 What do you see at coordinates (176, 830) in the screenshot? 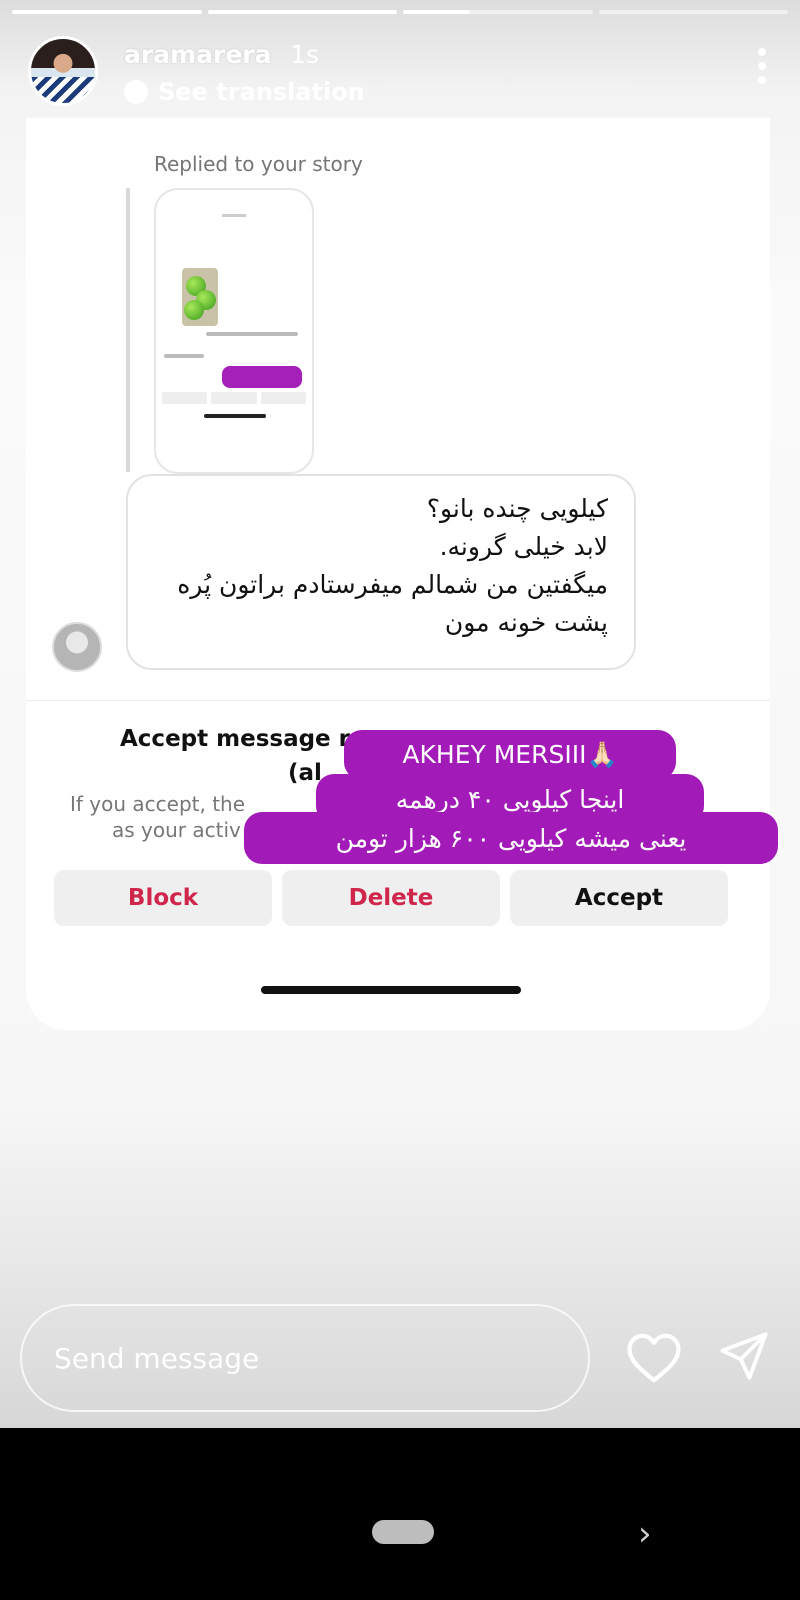
I see `request-description-cont: as your activ` at bounding box center [176, 830].